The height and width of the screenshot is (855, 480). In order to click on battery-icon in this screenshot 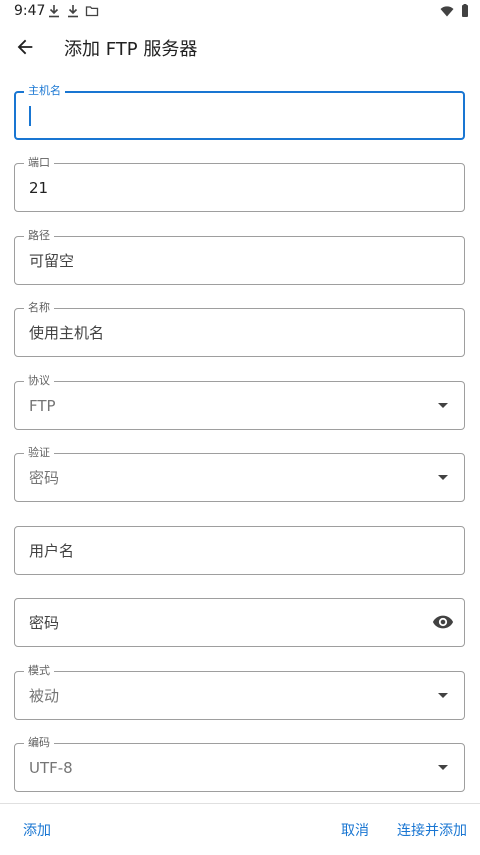, I will do `click(465, 11)`.